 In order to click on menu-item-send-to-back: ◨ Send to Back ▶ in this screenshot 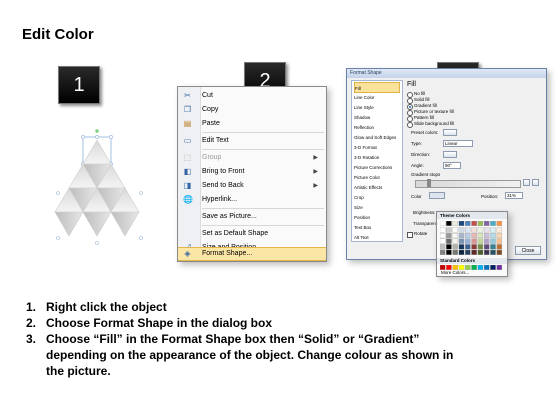, I will do `click(252, 186)`.